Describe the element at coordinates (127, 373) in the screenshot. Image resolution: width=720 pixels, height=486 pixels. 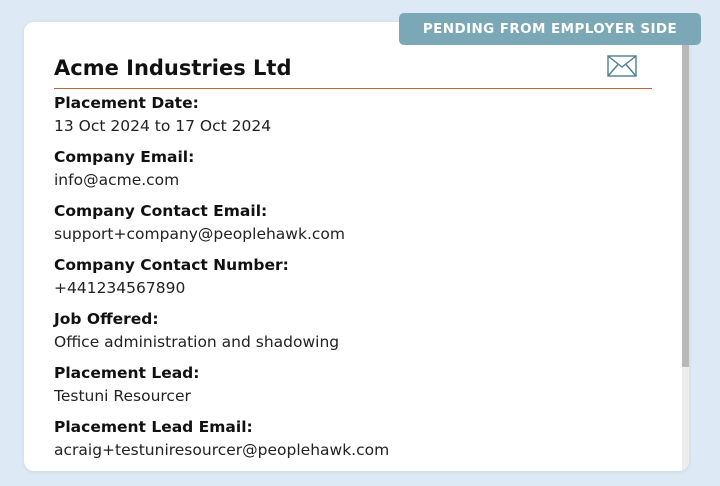
I see `field-label: Placement Lead:` at that location.